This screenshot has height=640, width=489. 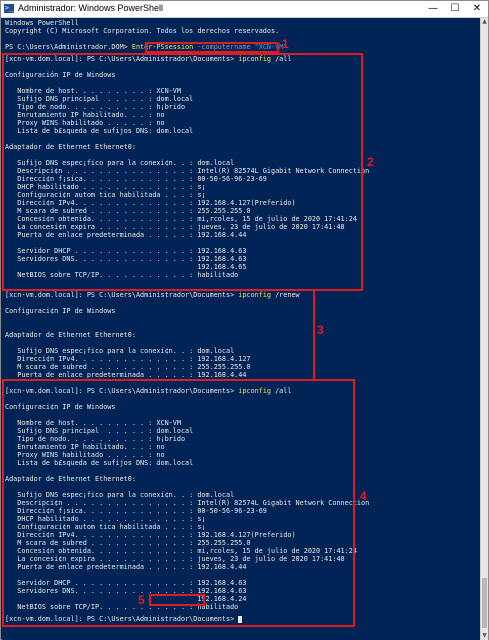 I want to click on vertical-scrollbar: ▲ ▼, so click(x=484, y=329).